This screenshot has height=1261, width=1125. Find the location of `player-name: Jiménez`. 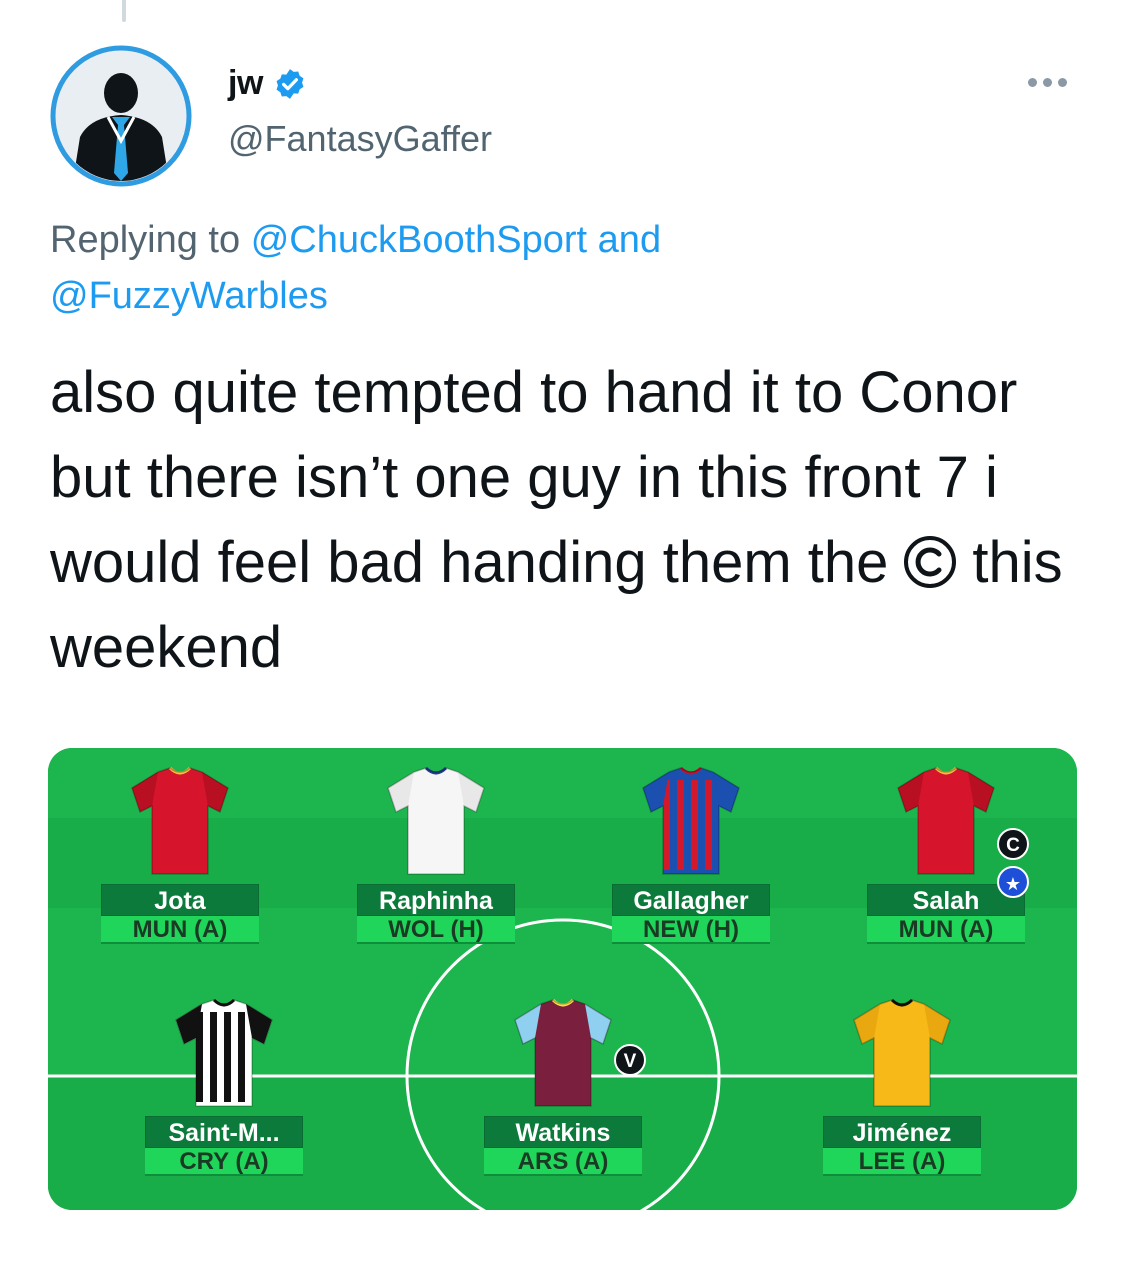

player-name: Jiménez is located at coordinates (902, 1132).